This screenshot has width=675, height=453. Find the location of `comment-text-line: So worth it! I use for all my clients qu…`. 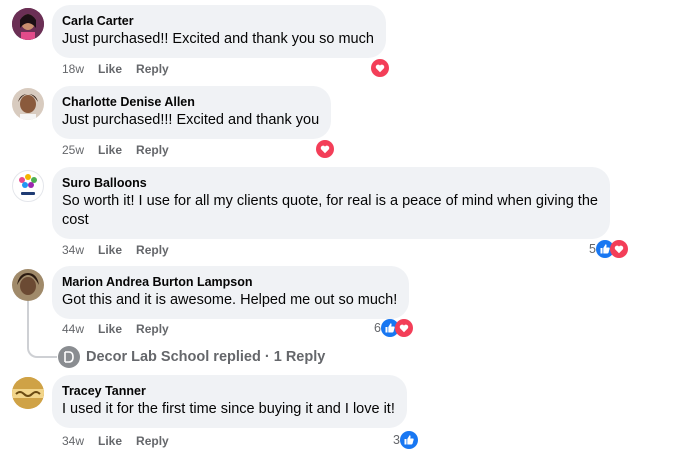

comment-text-line: So worth it! I use for all my clients qu… is located at coordinates (330, 201).